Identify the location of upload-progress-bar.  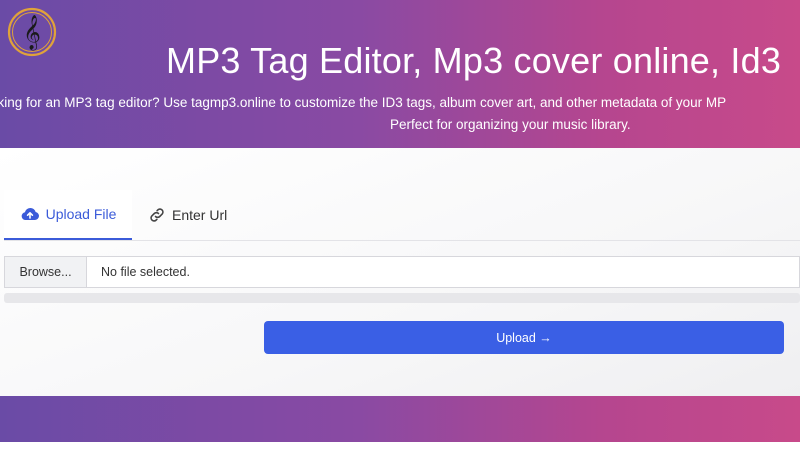
(402, 298).